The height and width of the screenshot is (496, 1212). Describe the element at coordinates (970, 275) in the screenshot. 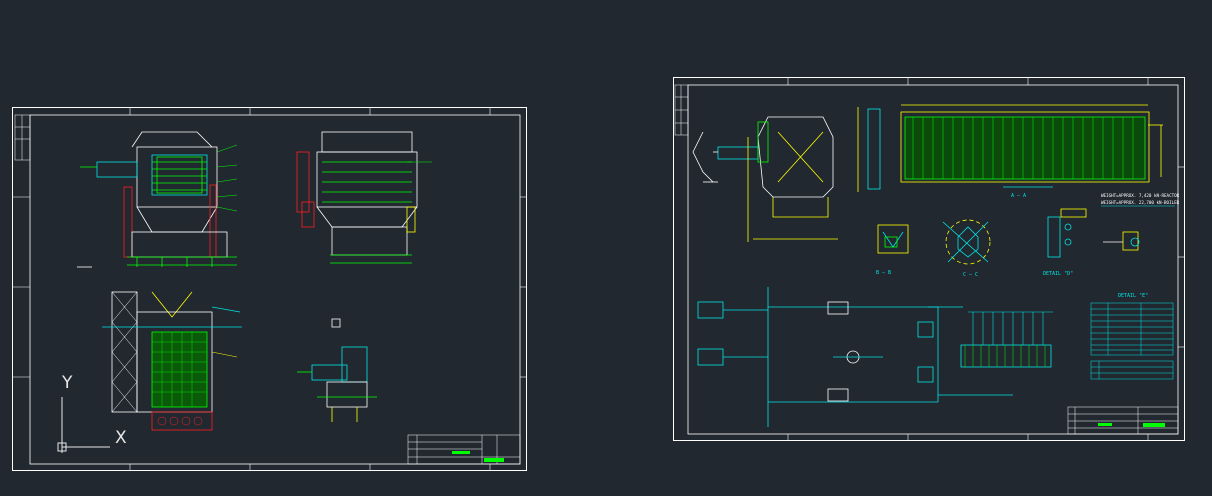

I see `label-section-c: C — C` at that location.